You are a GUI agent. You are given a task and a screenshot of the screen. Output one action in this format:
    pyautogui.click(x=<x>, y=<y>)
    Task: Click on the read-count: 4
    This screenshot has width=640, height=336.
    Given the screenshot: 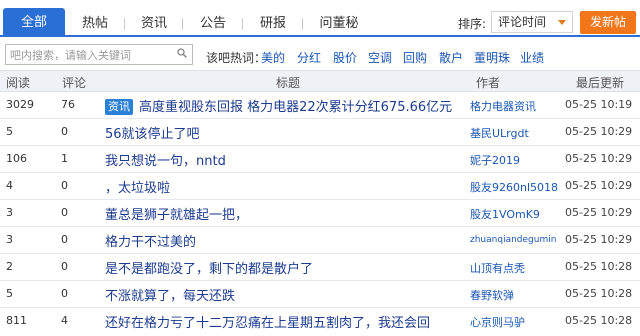 What is the action you would take?
    pyautogui.click(x=9, y=185)
    